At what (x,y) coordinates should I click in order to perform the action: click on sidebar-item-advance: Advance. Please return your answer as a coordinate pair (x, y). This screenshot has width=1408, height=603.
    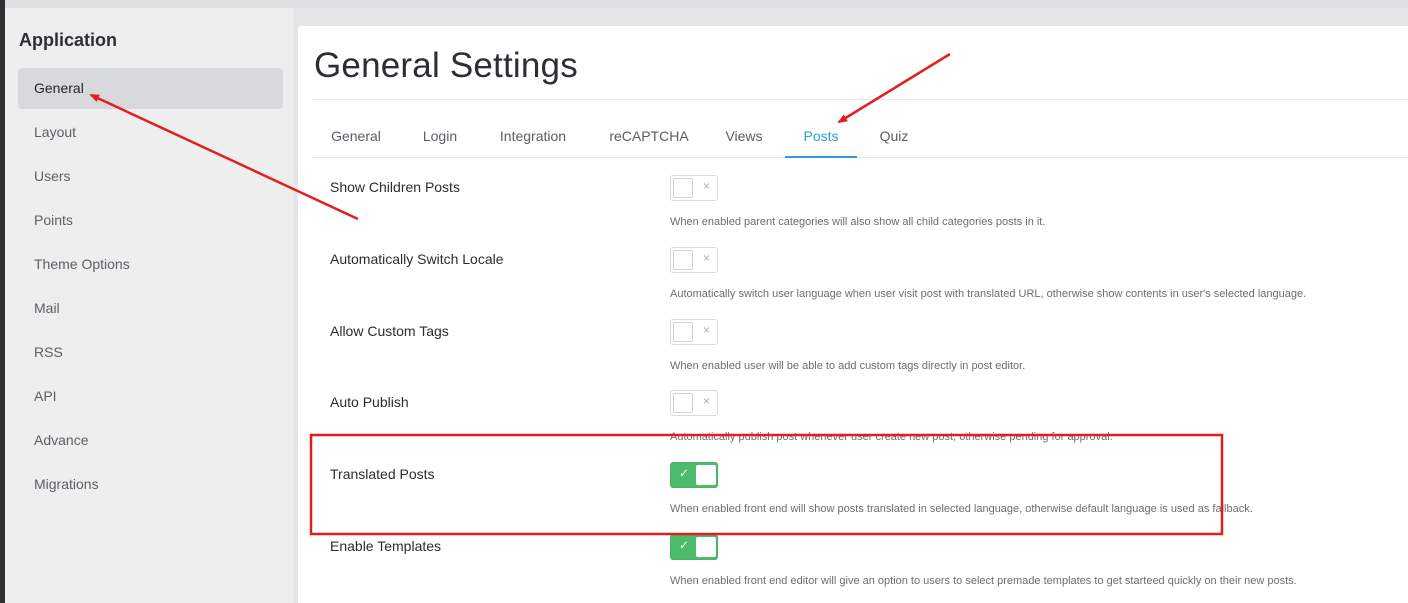
    Looking at the image, I should click on (150, 440).